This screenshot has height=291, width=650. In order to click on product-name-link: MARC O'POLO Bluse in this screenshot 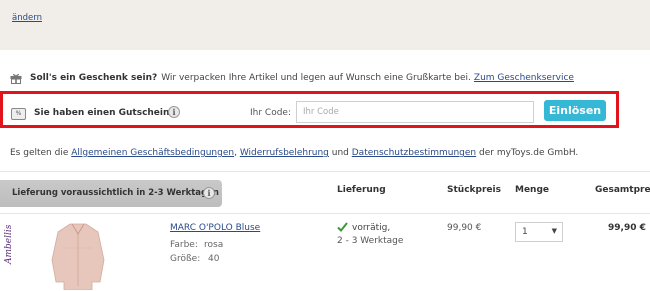, I will do `click(215, 228)`.